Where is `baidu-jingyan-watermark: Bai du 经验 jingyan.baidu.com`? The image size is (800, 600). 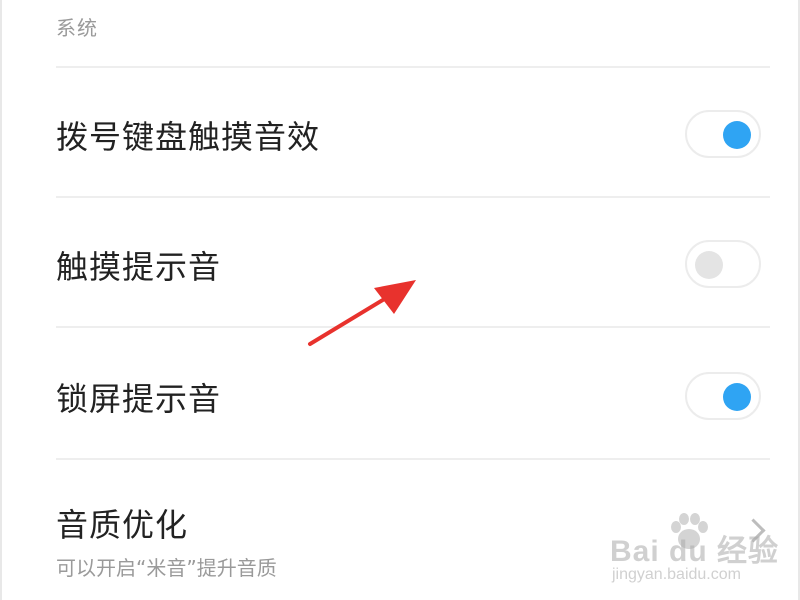 baidu-jingyan-watermark: Bai du 经验 jingyan.baidu.com is located at coordinates (694, 550).